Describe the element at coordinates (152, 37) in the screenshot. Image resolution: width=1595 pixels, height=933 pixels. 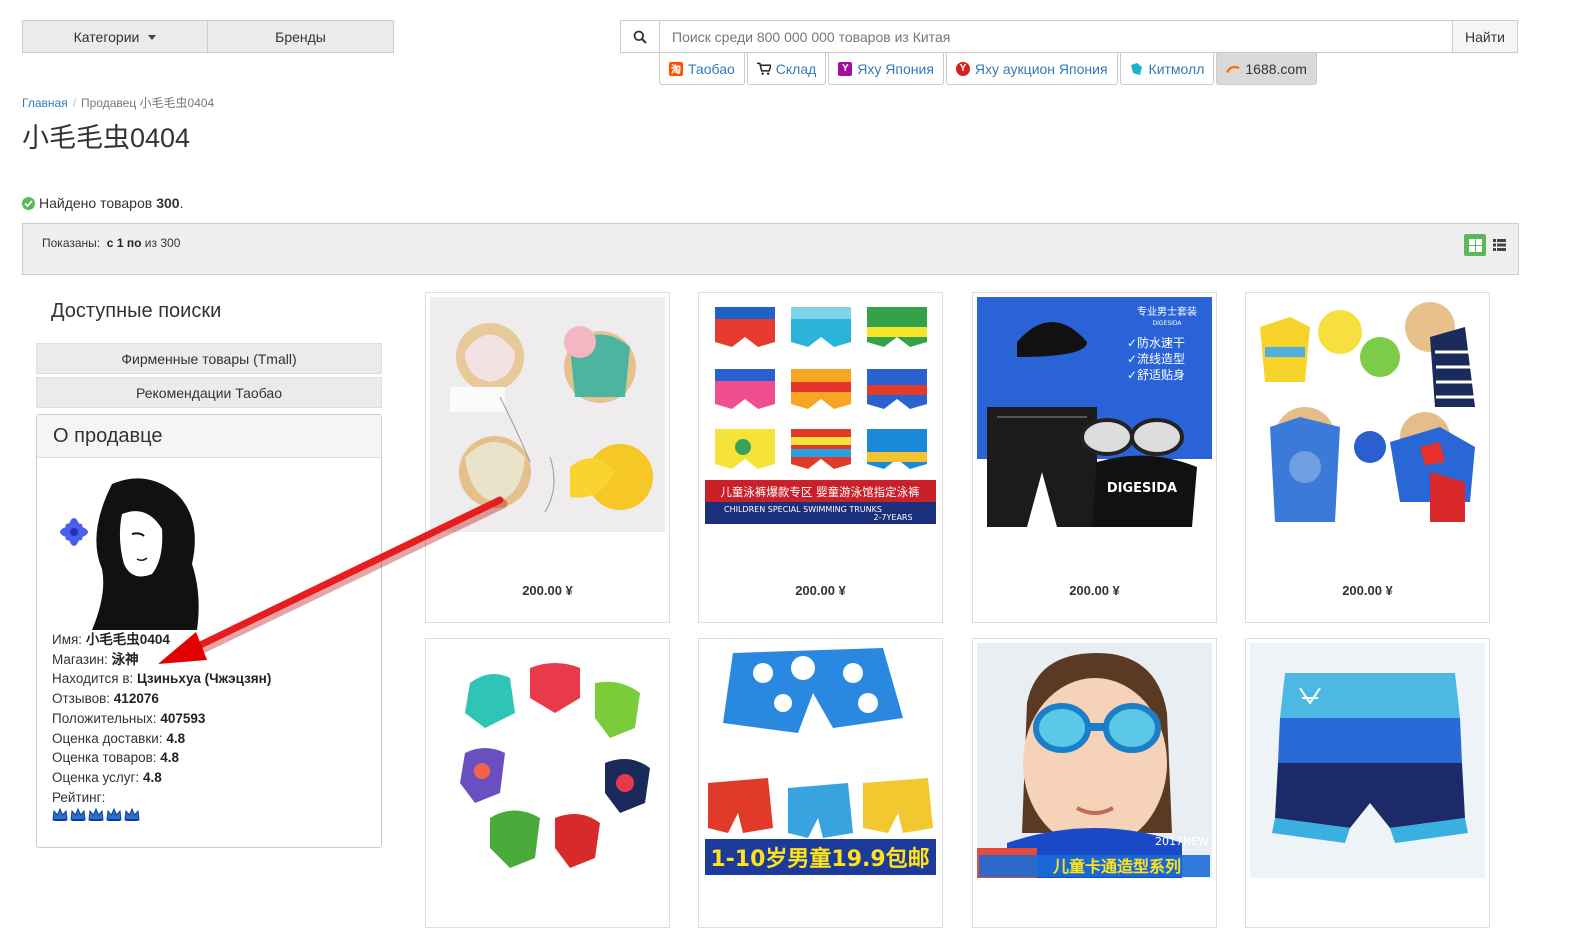
I see `chevron-down-icon` at that location.